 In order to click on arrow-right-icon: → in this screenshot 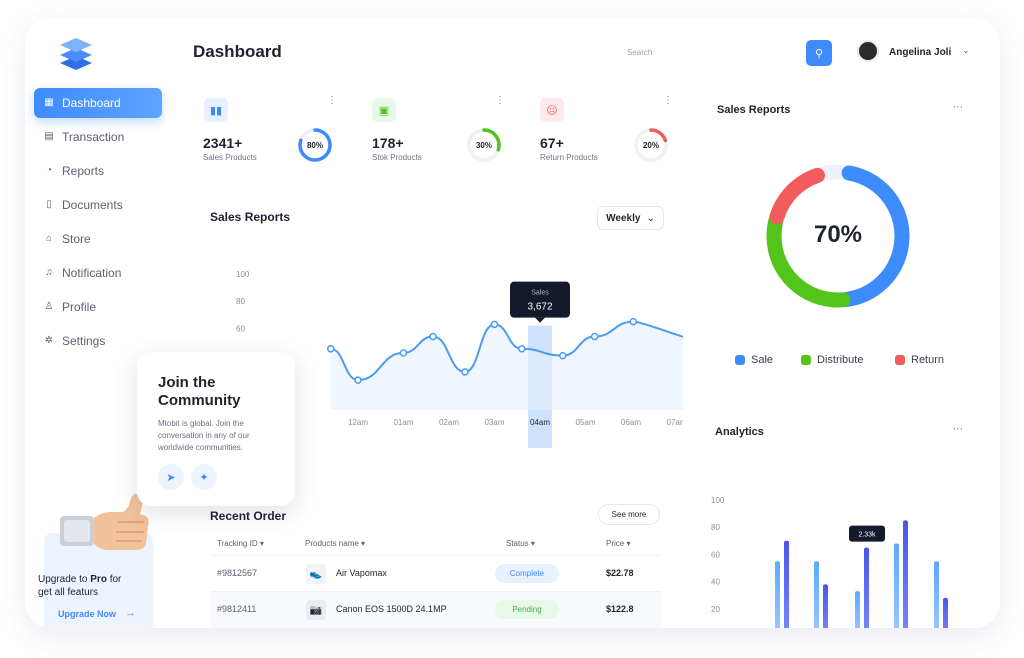, I will do `click(130, 613)`.